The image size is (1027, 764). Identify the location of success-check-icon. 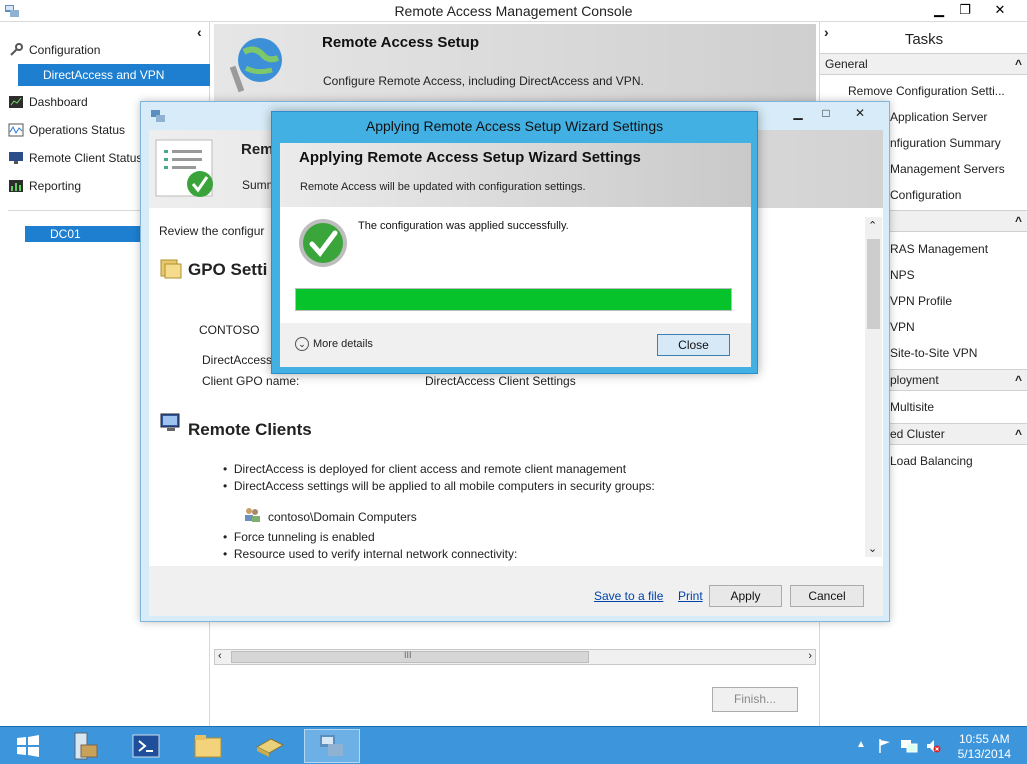
(323, 243).